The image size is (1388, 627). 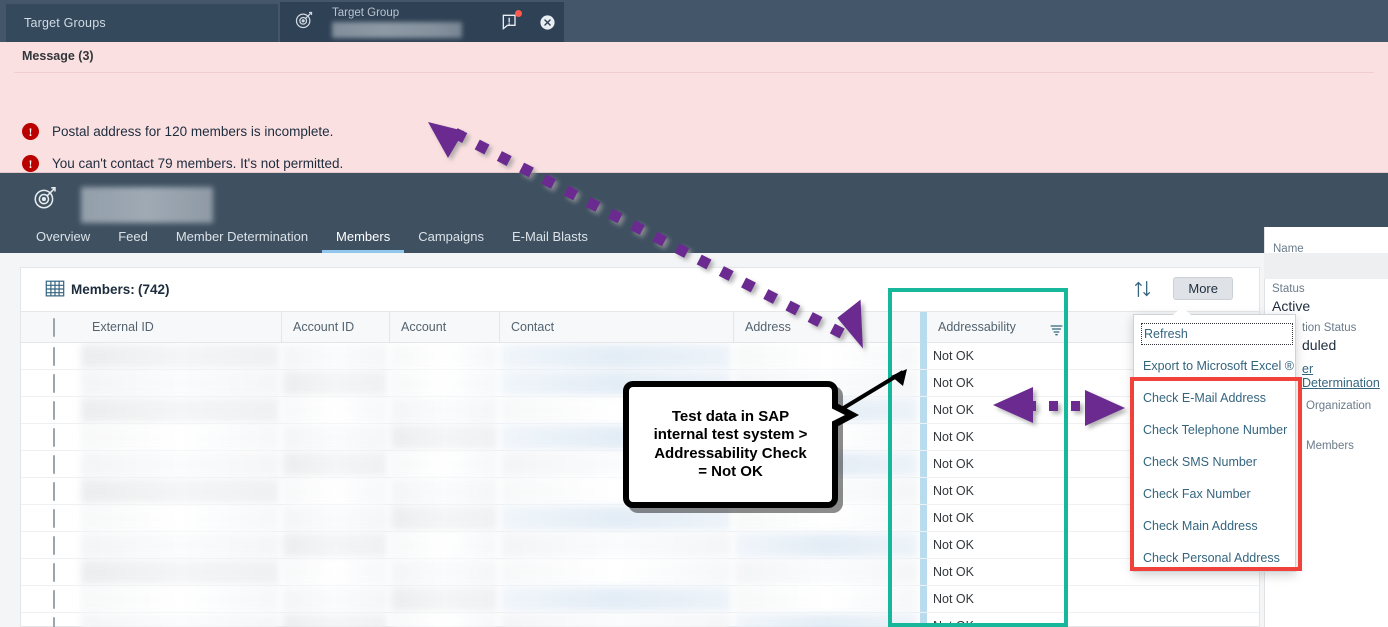 I want to click on tab-campaigns: Campaigns, so click(x=451, y=241).